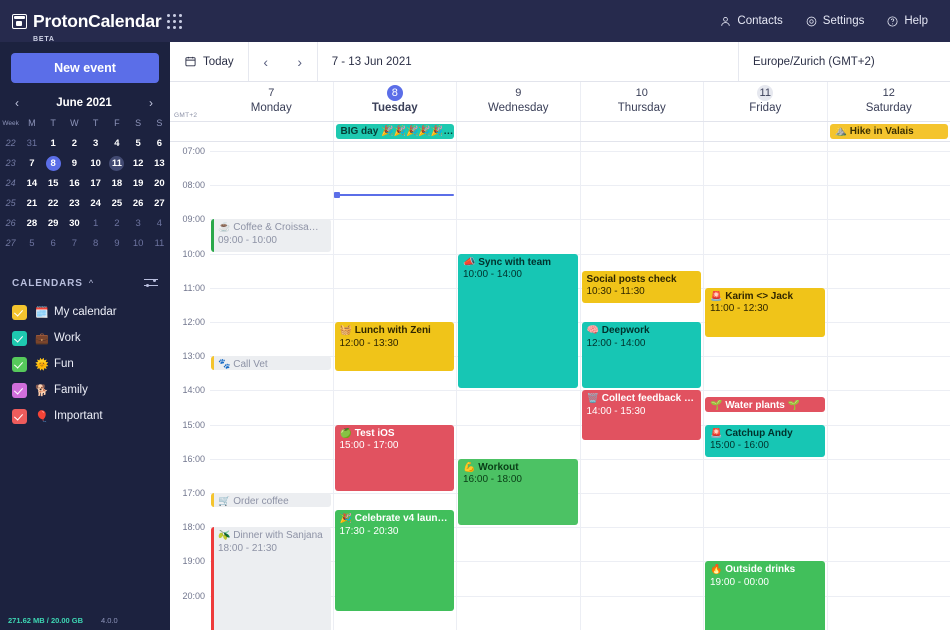 The image size is (950, 630). I want to click on mini-day-cell: 26, so click(138, 203).